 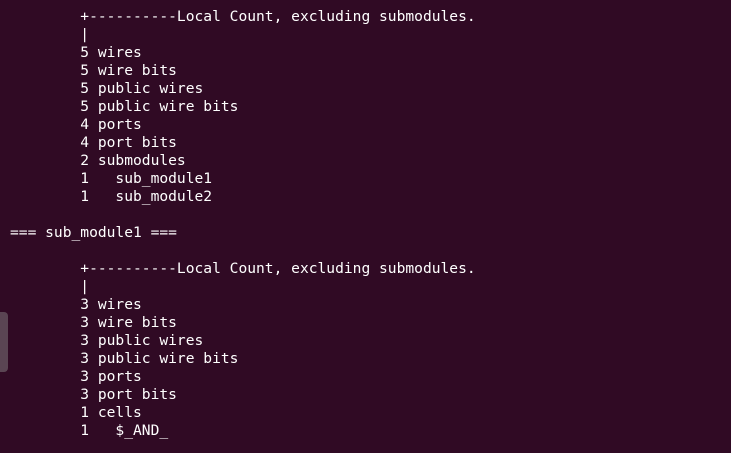 What do you see at coordinates (111, 196) in the screenshot?
I see `terminal-line: 1 sub_module2` at bounding box center [111, 196].